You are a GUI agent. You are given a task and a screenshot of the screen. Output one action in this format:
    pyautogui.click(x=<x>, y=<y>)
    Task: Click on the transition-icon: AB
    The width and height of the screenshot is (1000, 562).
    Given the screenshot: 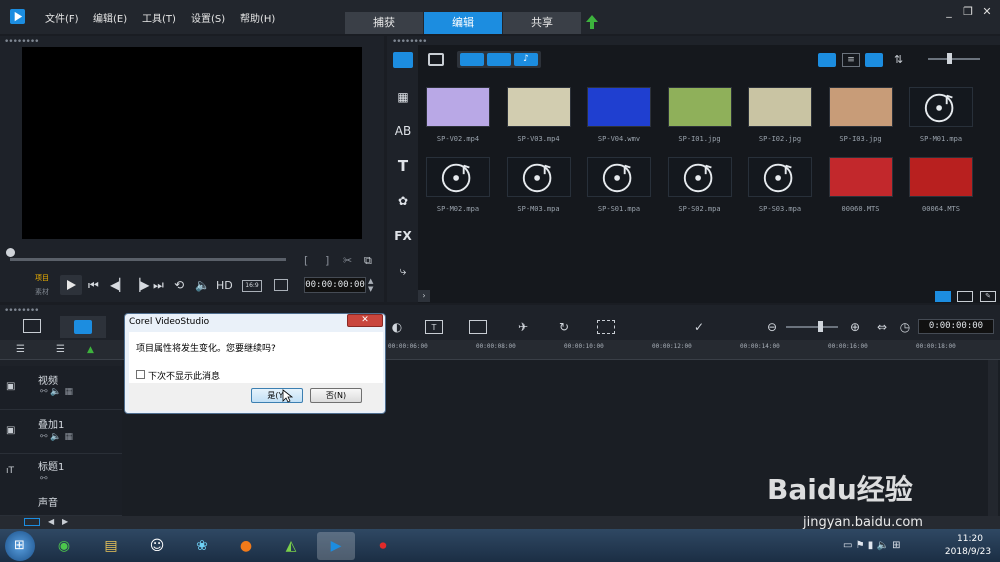 What is the action you would take?
    pyautogui.click(x=403, y=131)
    